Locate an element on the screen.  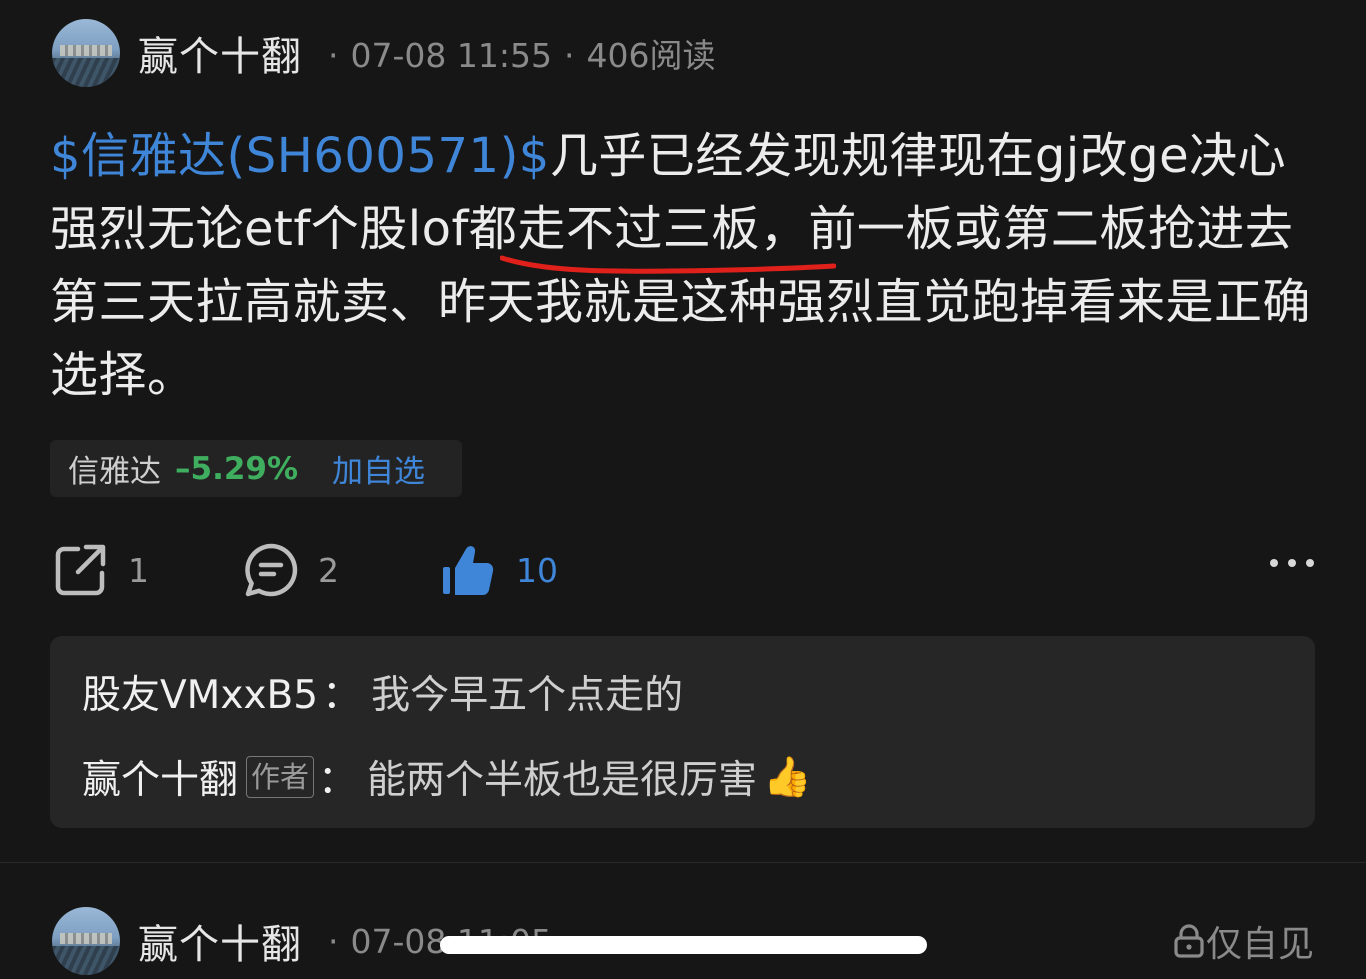
divider is located at coordinates (683, 862).